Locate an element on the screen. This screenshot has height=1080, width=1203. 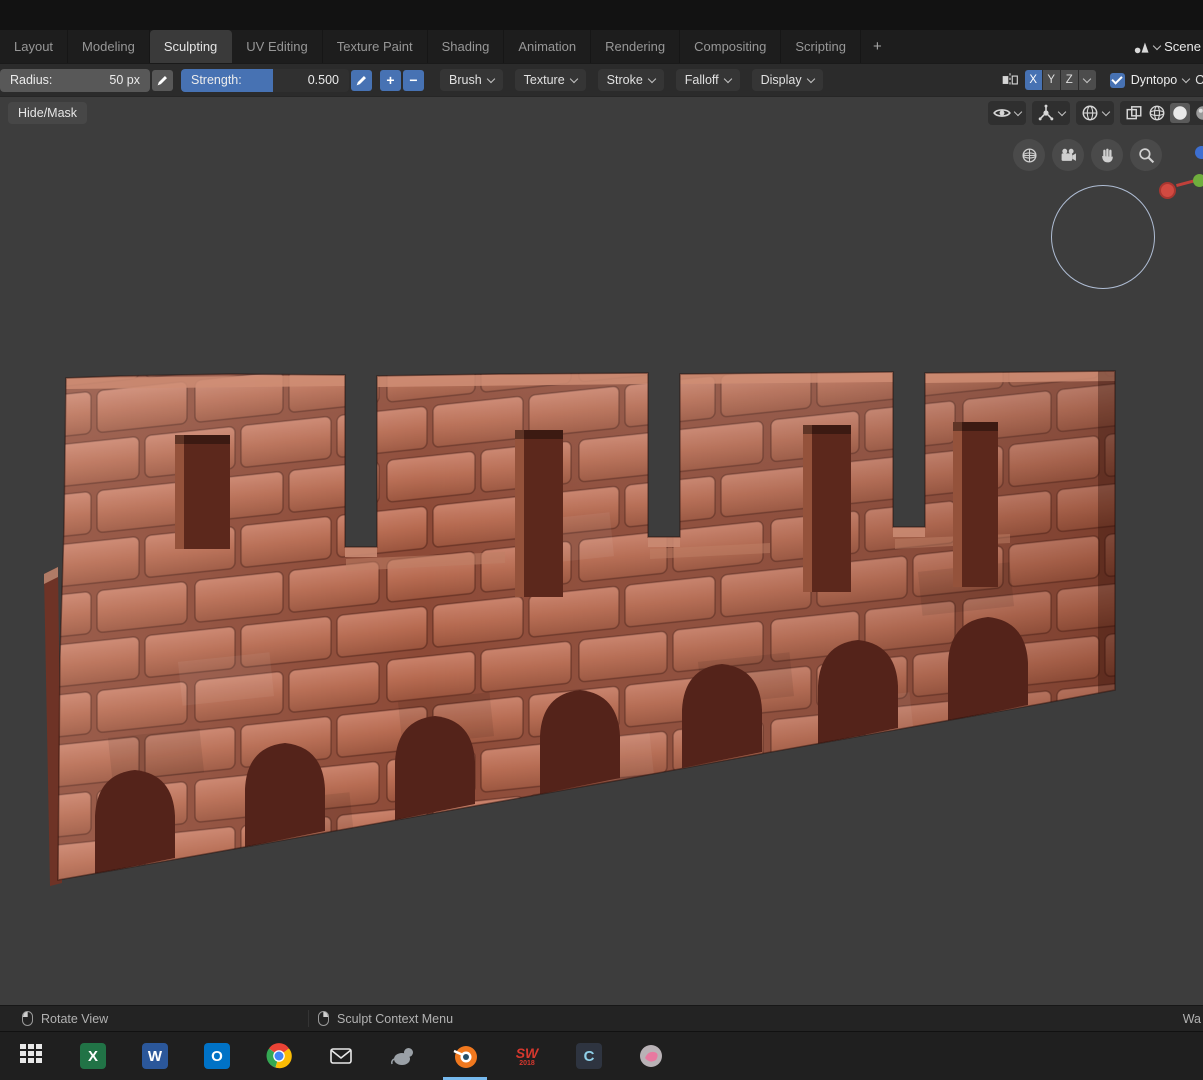
gizmos-dropdown is located at coordinates (1051, 113).